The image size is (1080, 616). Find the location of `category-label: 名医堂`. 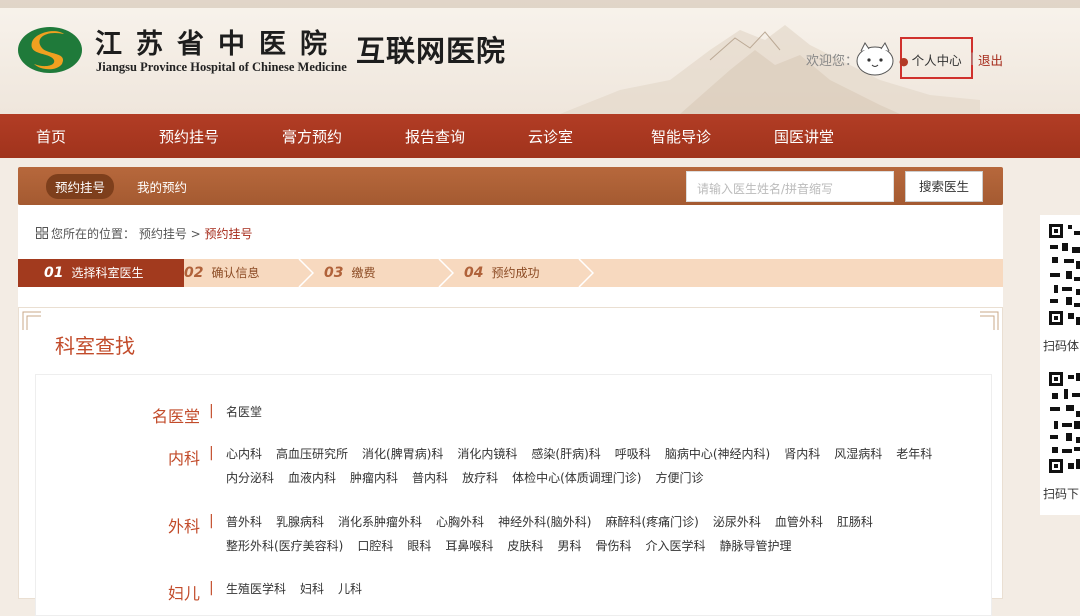

category-label: 名医堂 is located at coordinates (175, 416).